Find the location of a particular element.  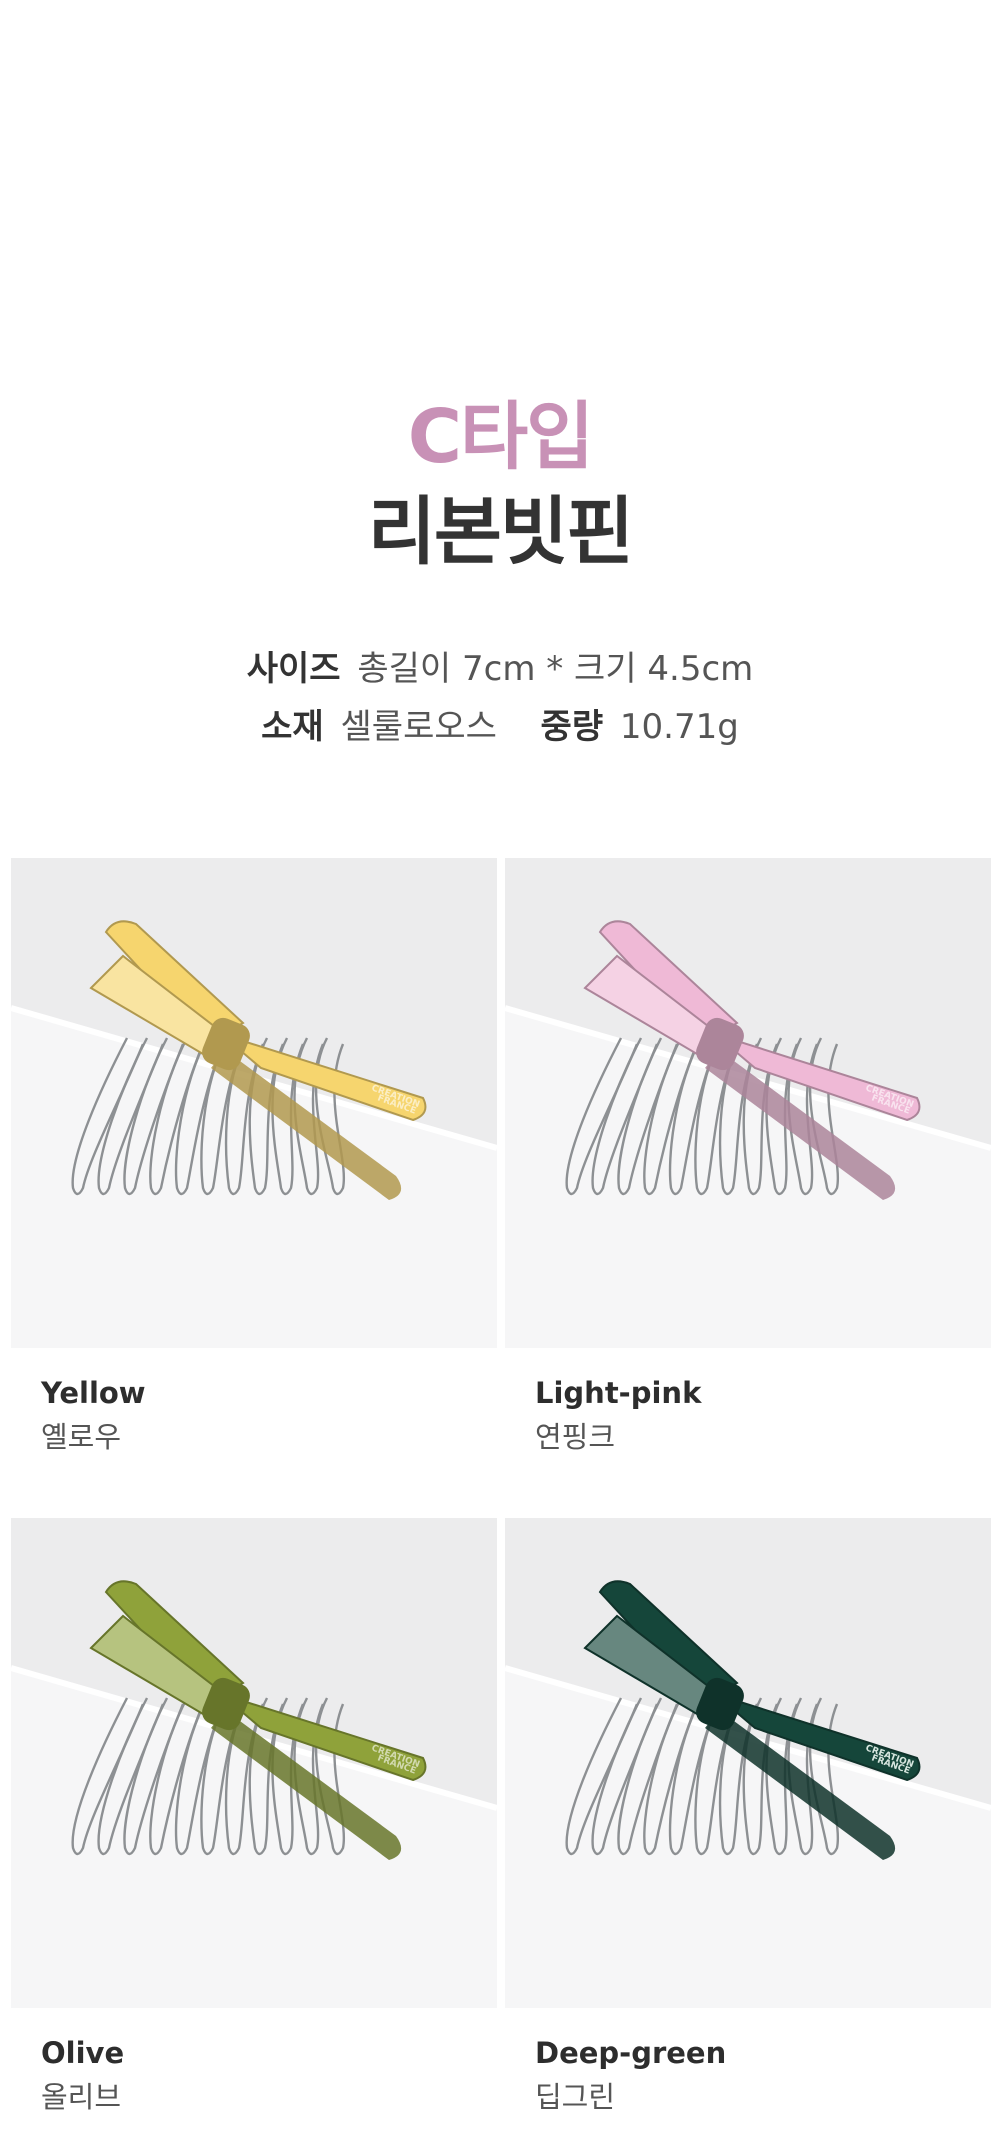

size-value: 총길이 7cm * 크기 4.5cm is located at coordinates (555, 669).